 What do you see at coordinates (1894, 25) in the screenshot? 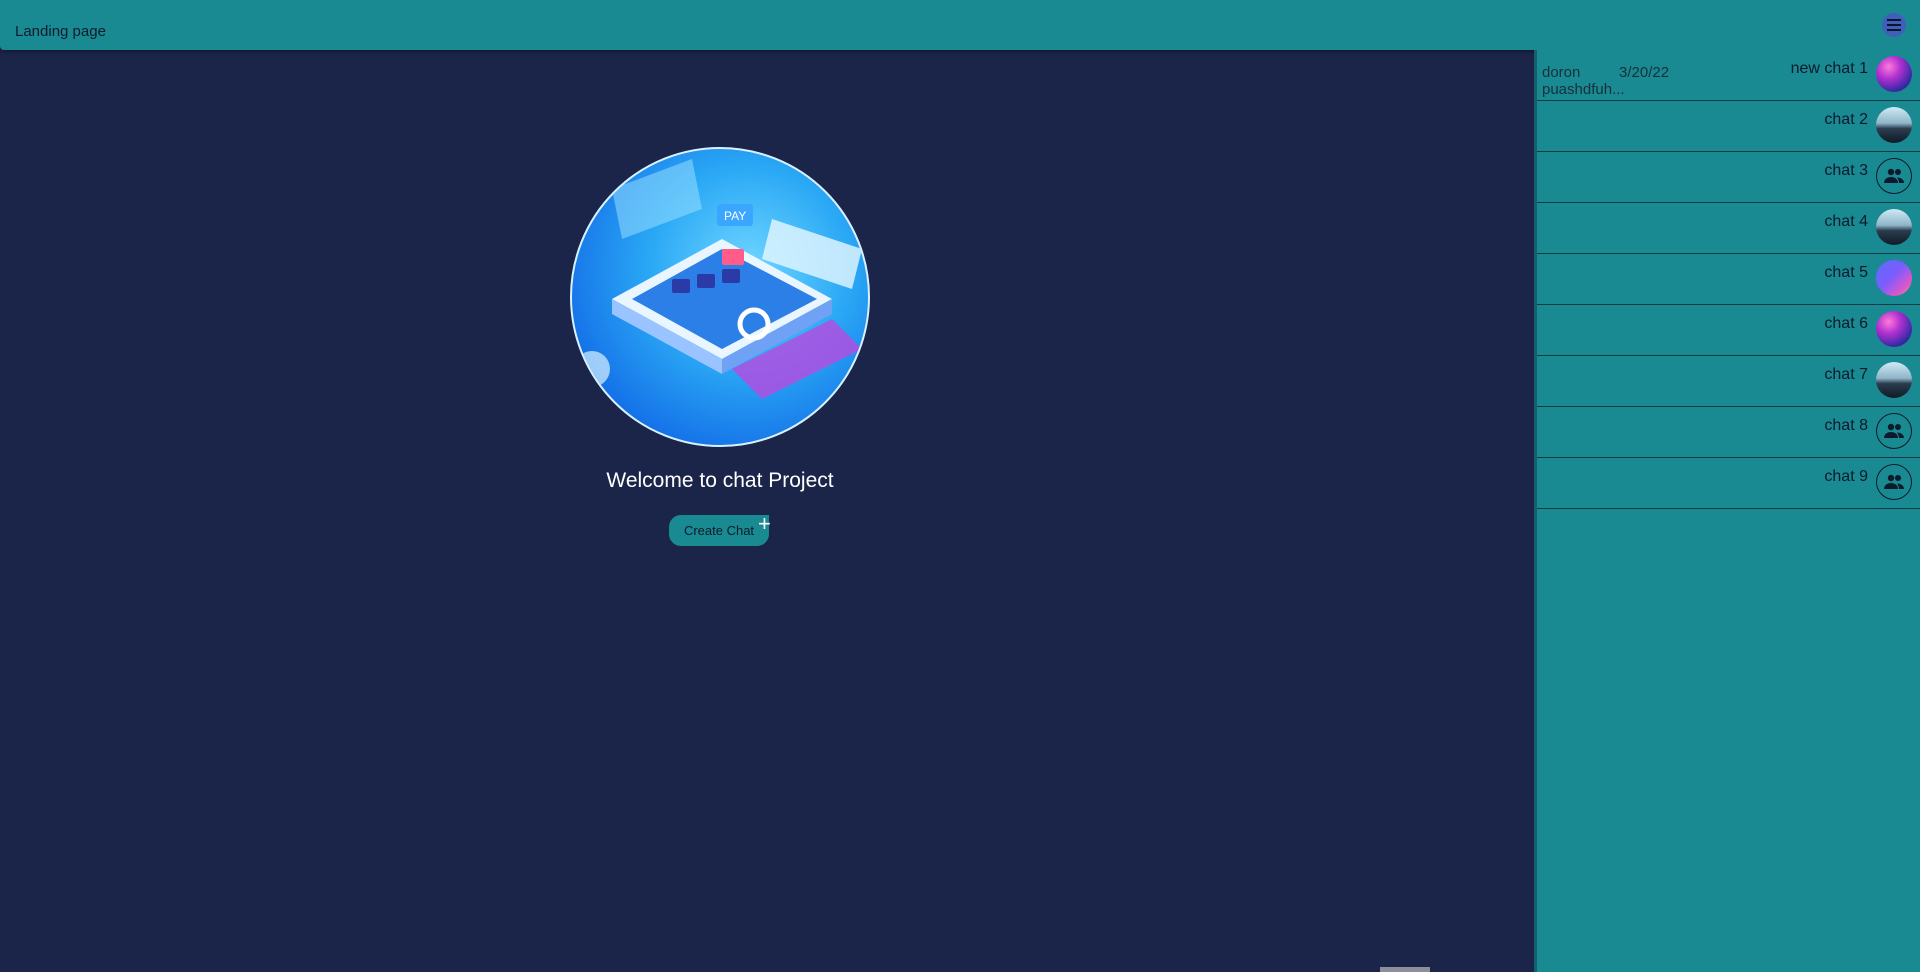
I see `menu-button` at bounding box center [1894, 25].